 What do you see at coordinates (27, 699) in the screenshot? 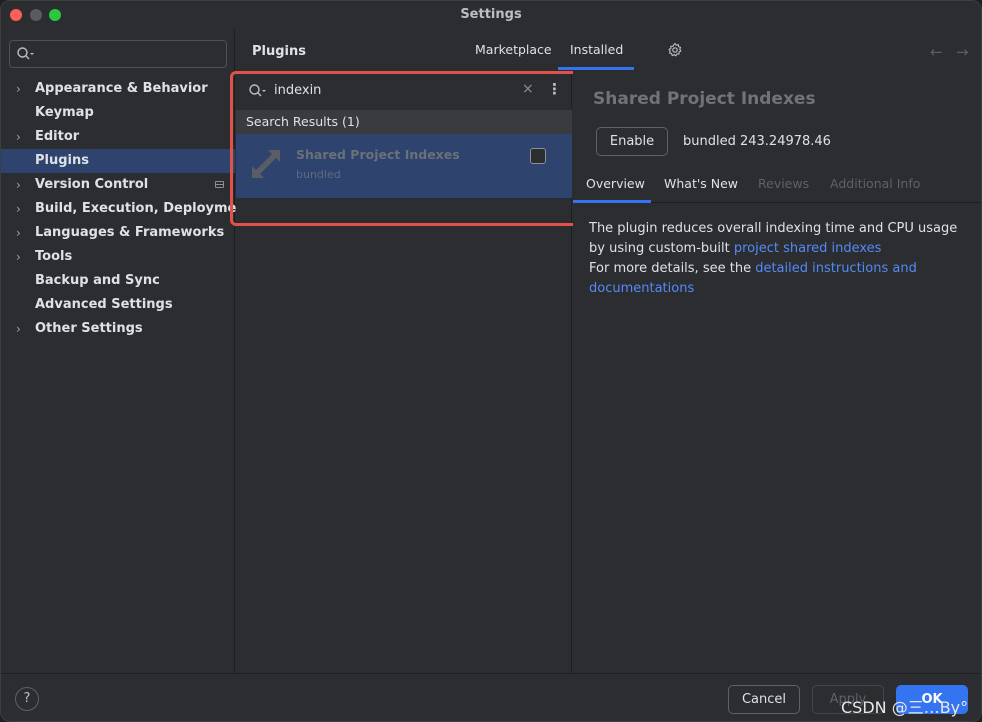
I see `help-button: ?` at bounding box center [27, 699].